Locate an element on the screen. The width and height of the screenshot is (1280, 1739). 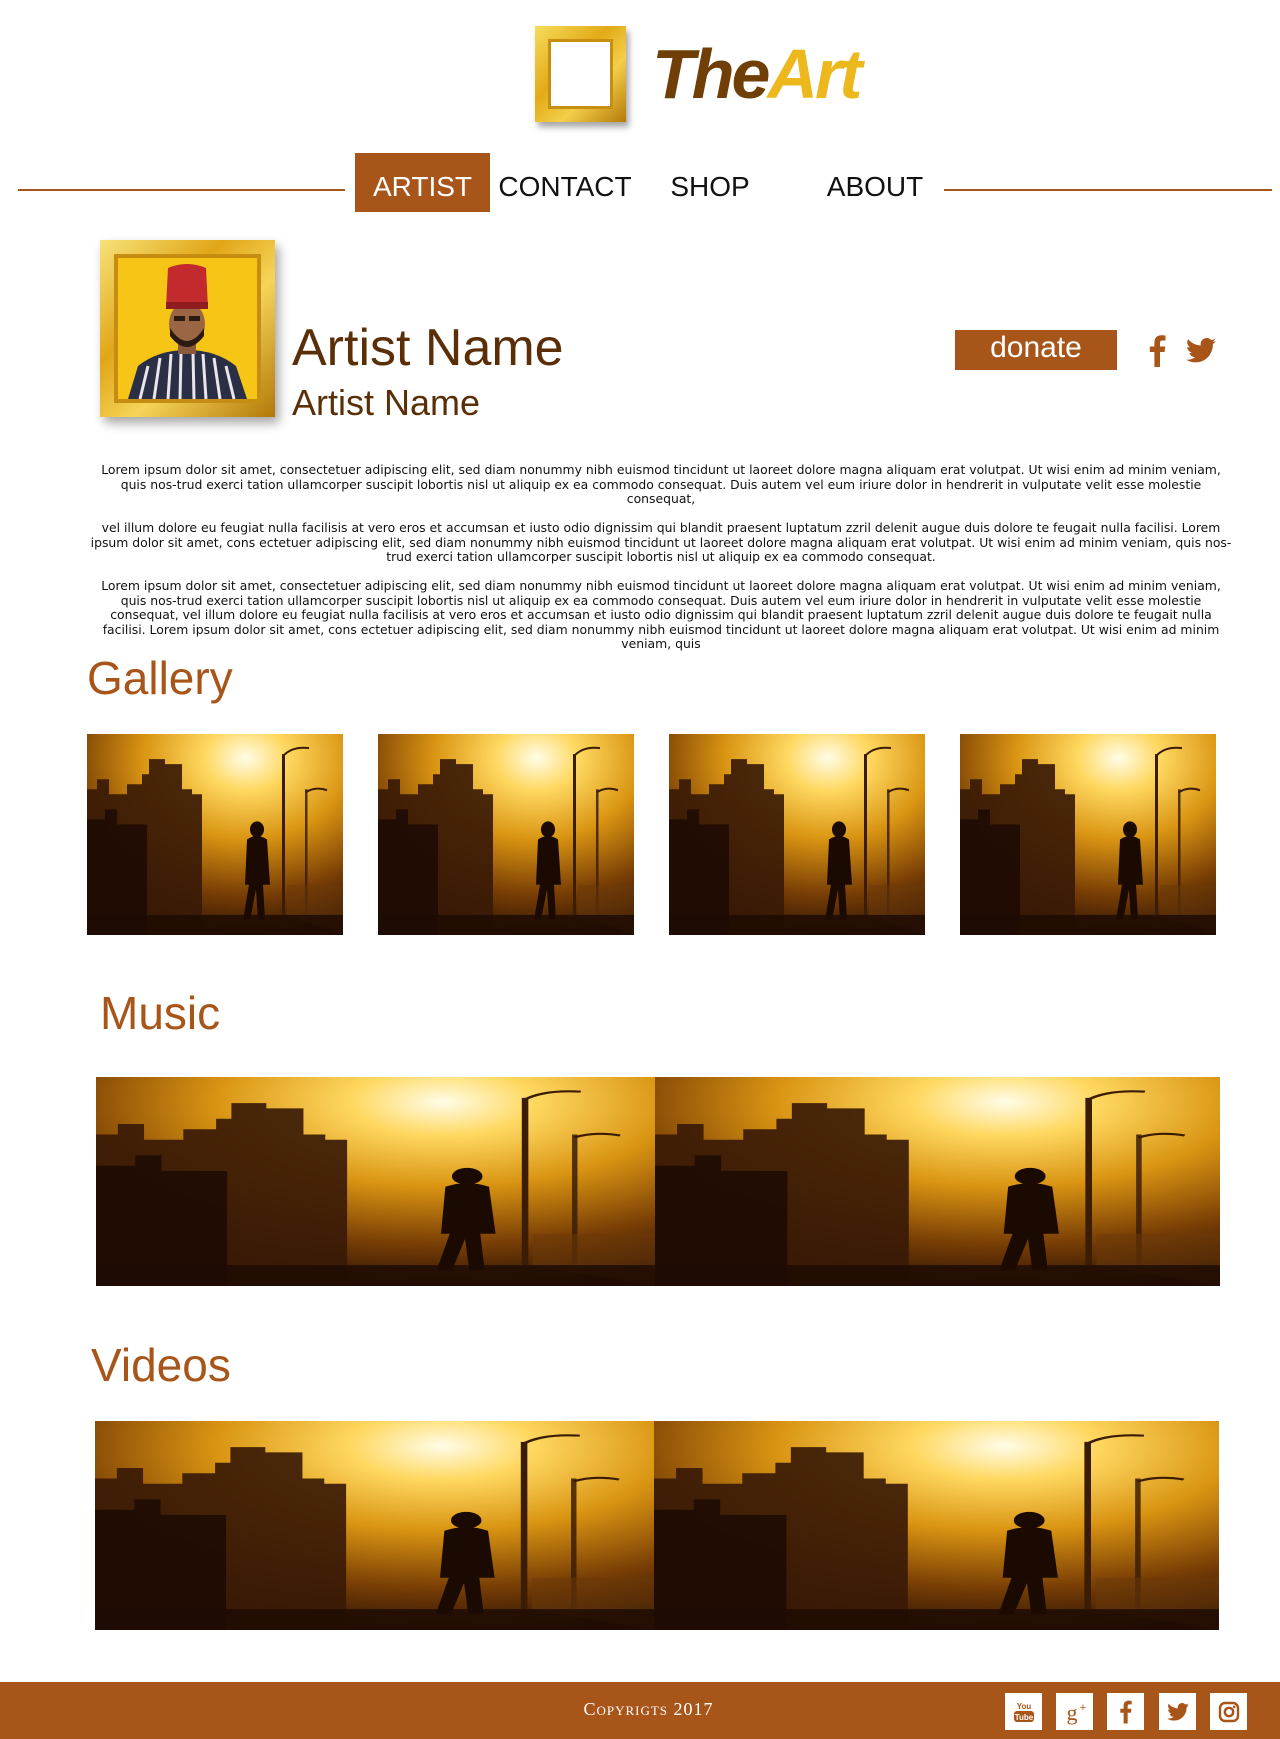
svg-text: g is located at coordinates (1071, 1712).